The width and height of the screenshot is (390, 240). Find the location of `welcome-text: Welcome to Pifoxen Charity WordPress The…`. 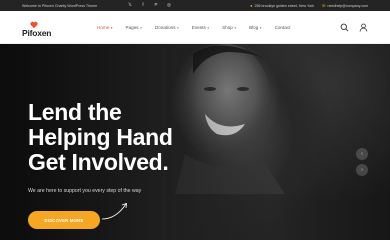

welcome-text: Welcome to Pifoxen Charity WordPress The… is located at coordinates (60, 5).